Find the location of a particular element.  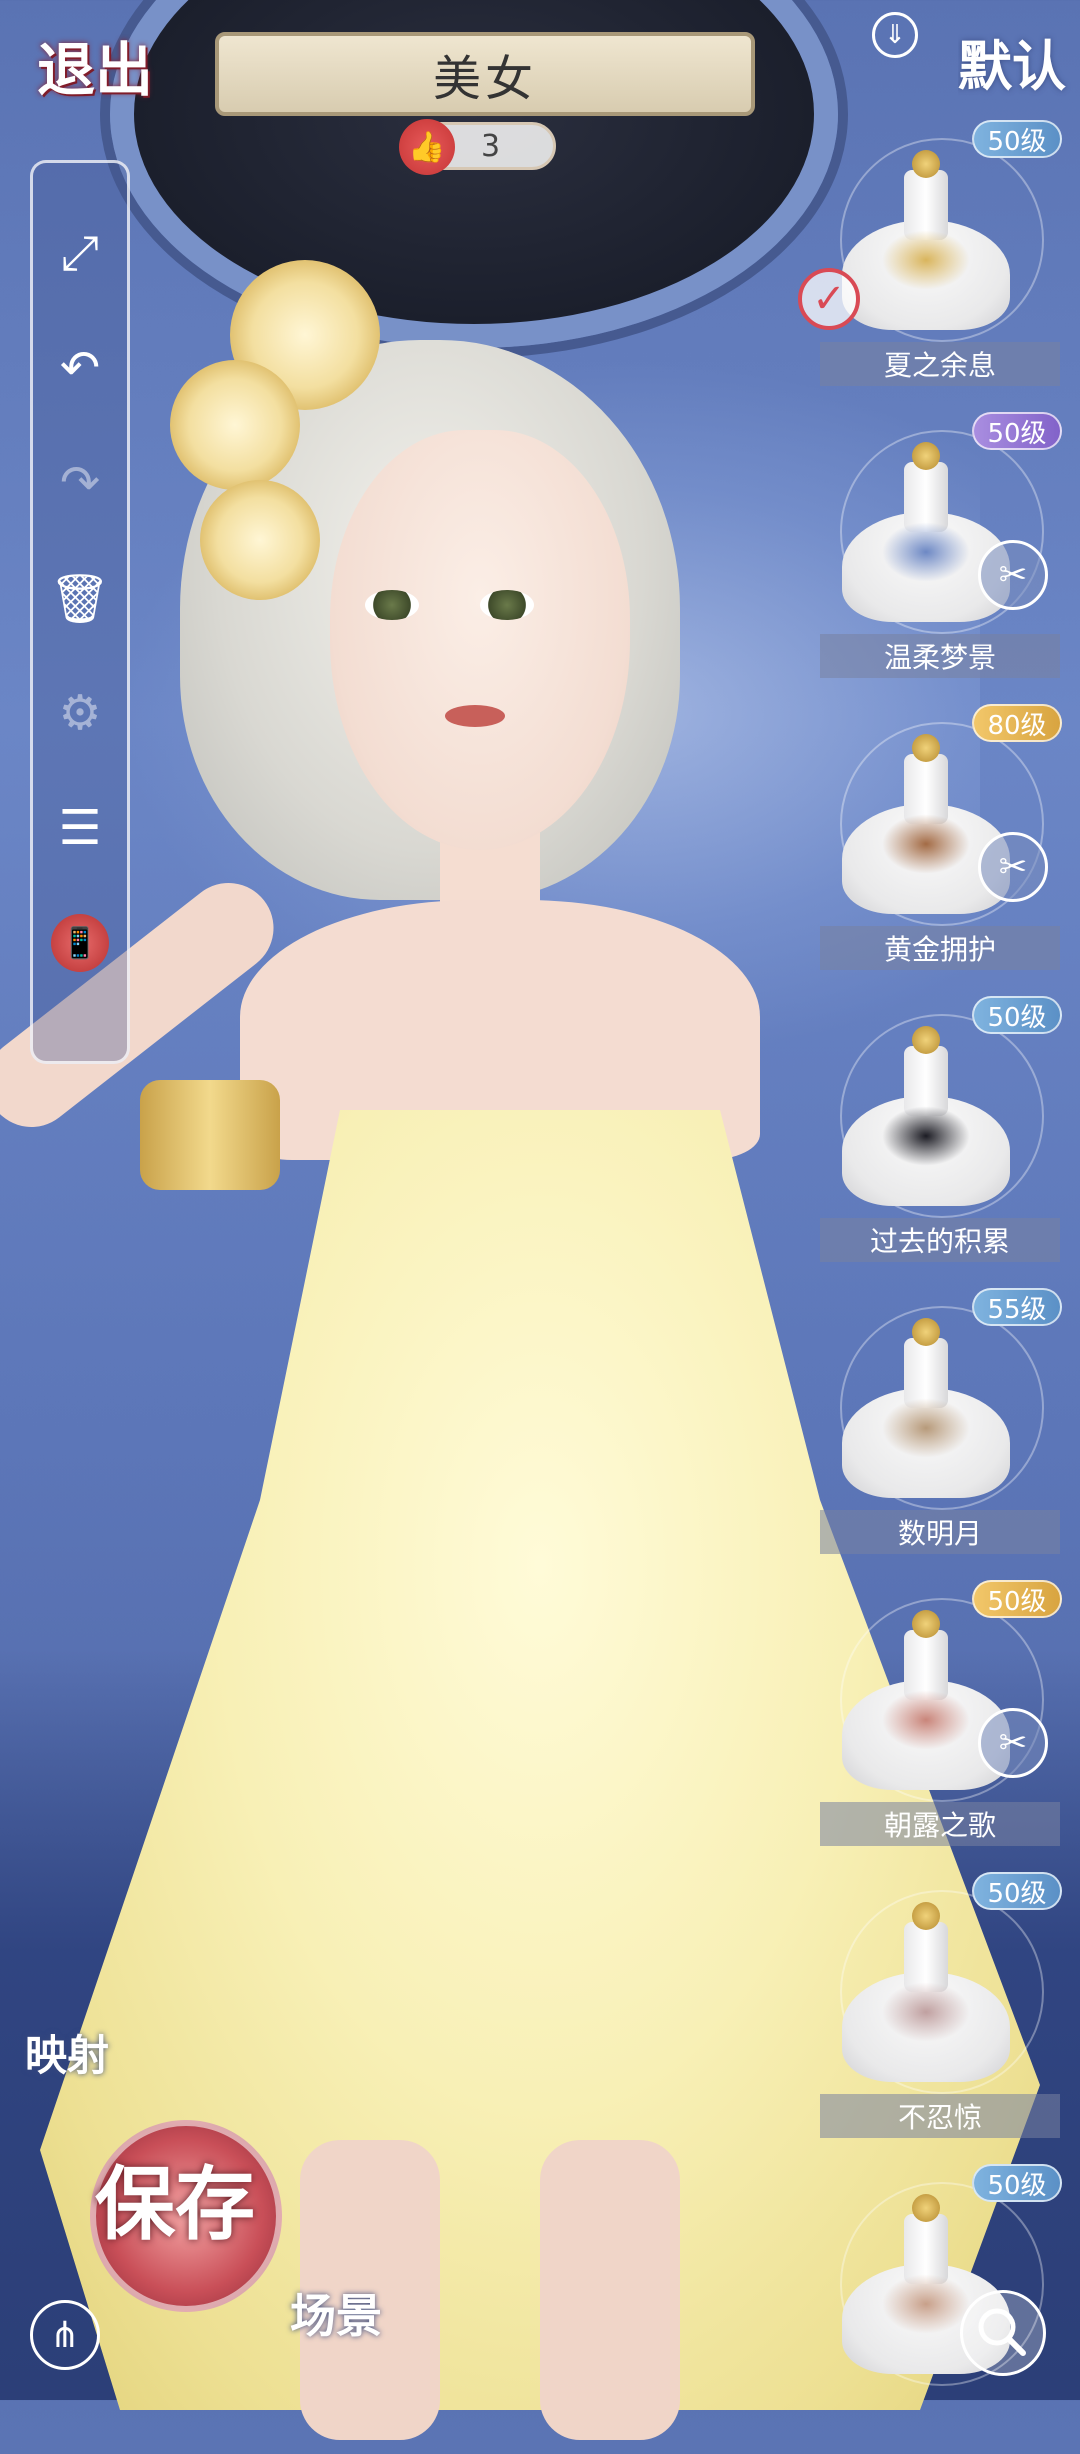

accessory-item: 50级温柔梦景 ✂ is located at coordinates (930, 557).